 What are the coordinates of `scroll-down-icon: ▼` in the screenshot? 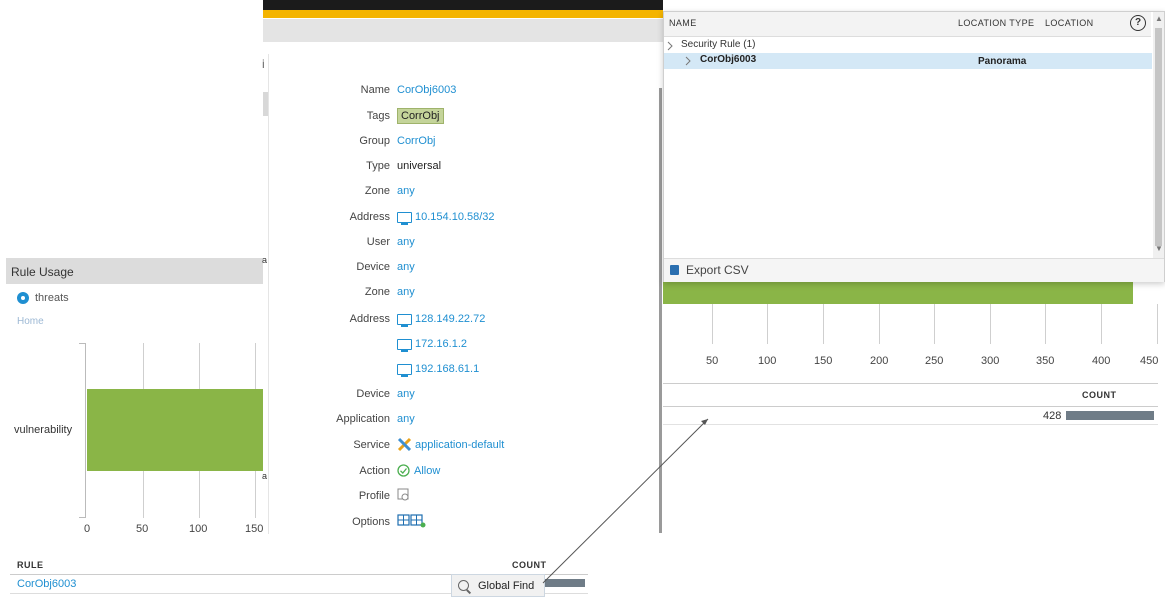 It's located at (1159, 248).